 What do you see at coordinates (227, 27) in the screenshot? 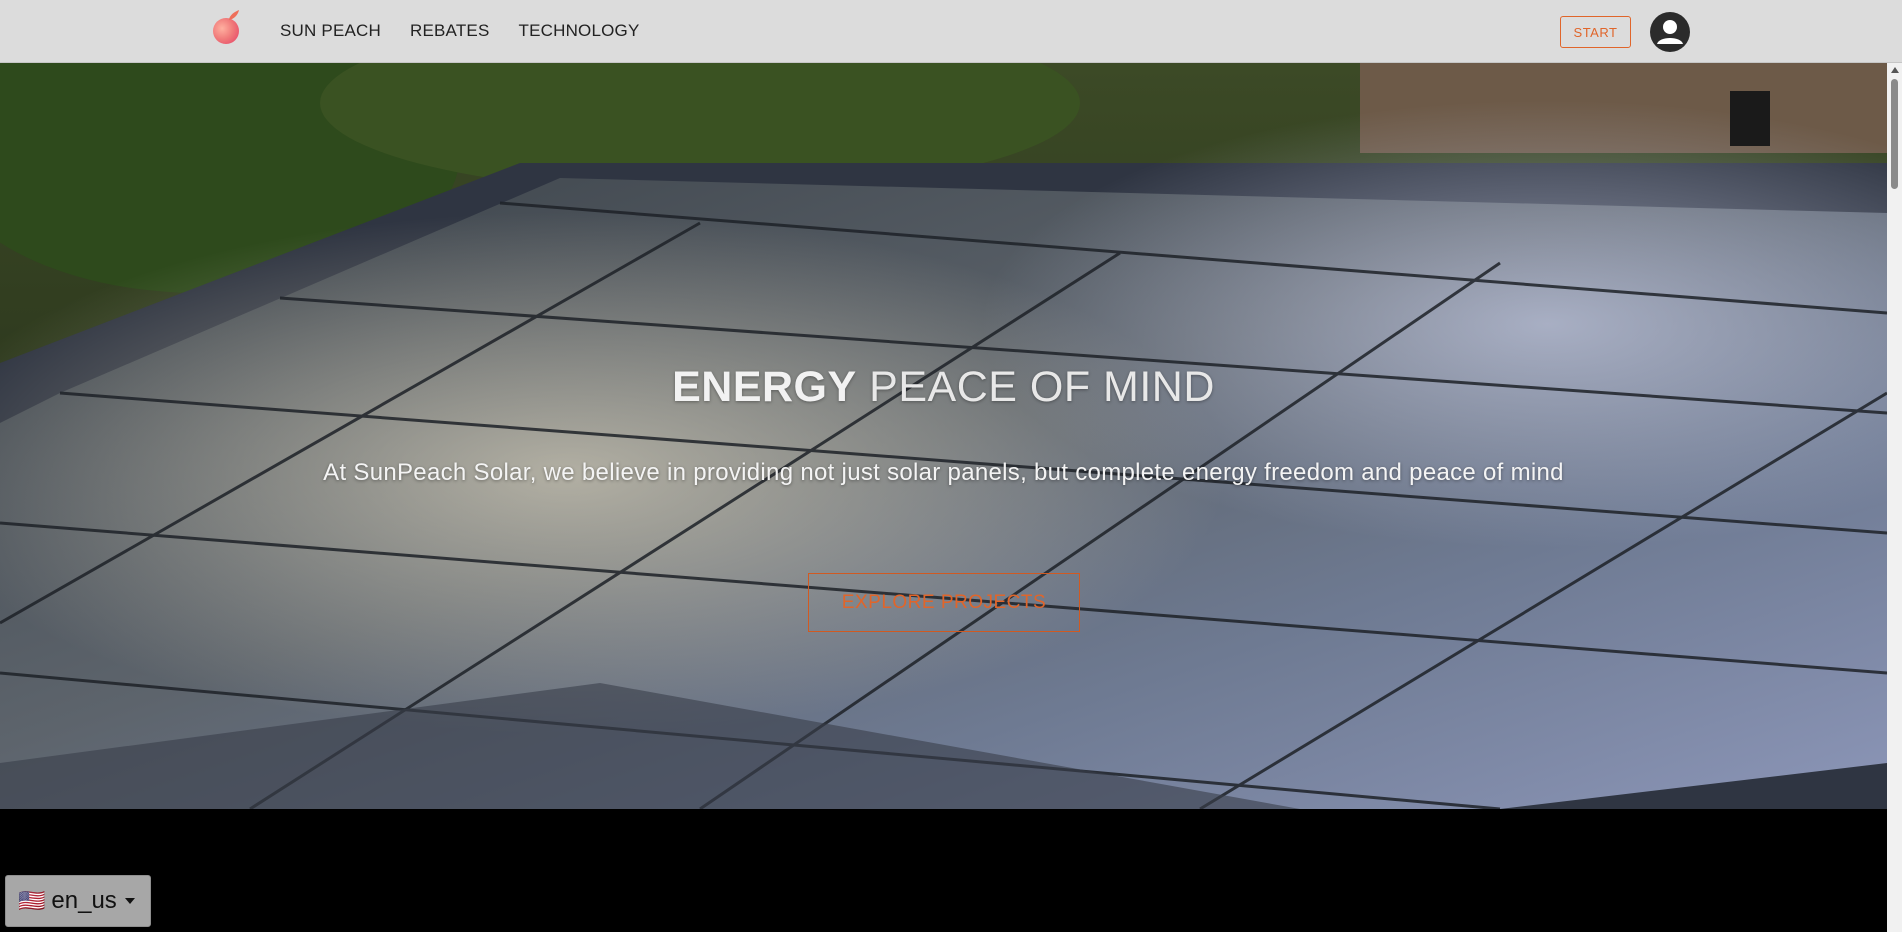
I see `peach-logo-icon` at bounding box center [227, 27].